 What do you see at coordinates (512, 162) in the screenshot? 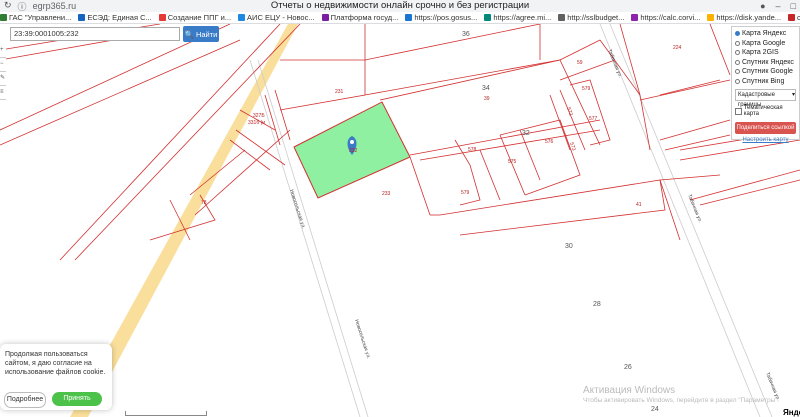
I see `parcel-label: 575` at bounding box center [512, 162].